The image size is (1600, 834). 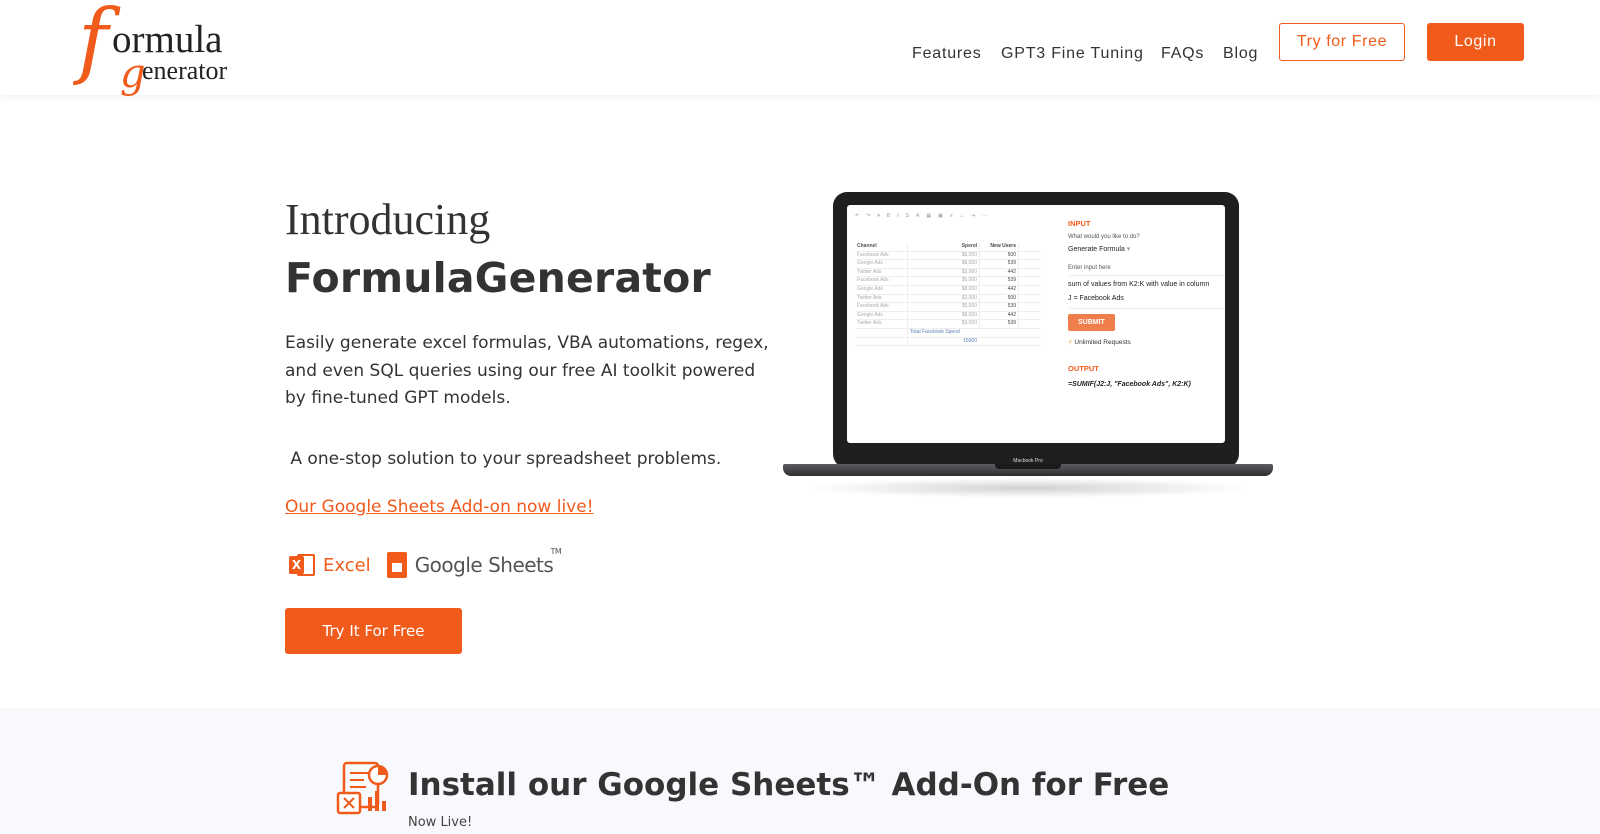 What do you see at coordinates (1342, 42) in the screenshot?
I see `try-for-free-button: Try for Free` at bounding box center [1342, 42].